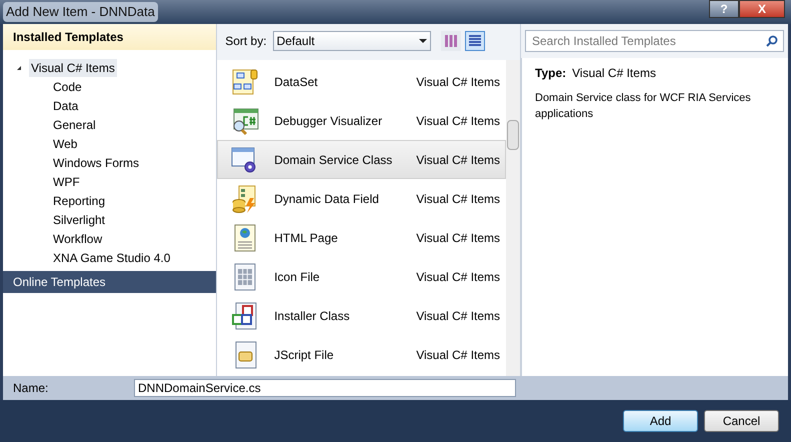 This screenshot has width=791, height=442. I want to click on template-row: JScript File Visual C# Items, so click(361, 354).